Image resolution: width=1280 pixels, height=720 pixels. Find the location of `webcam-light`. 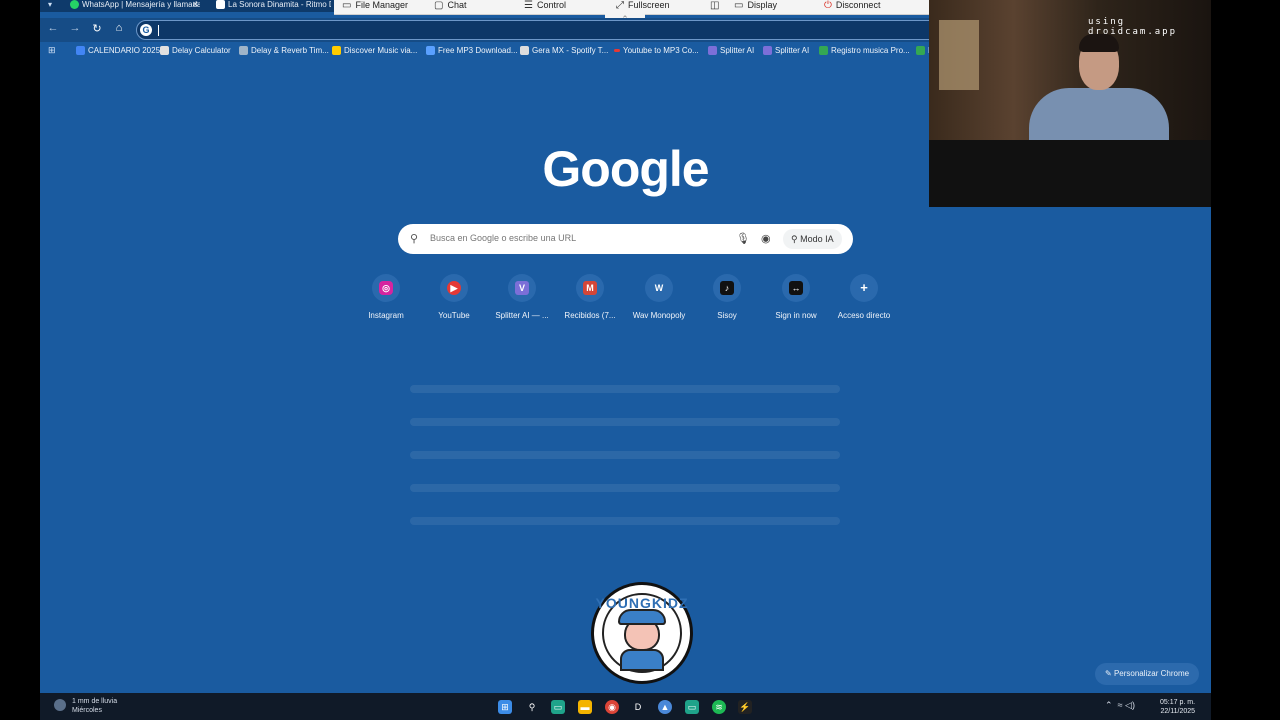

webcam-light is located at coordinates (959, 55).